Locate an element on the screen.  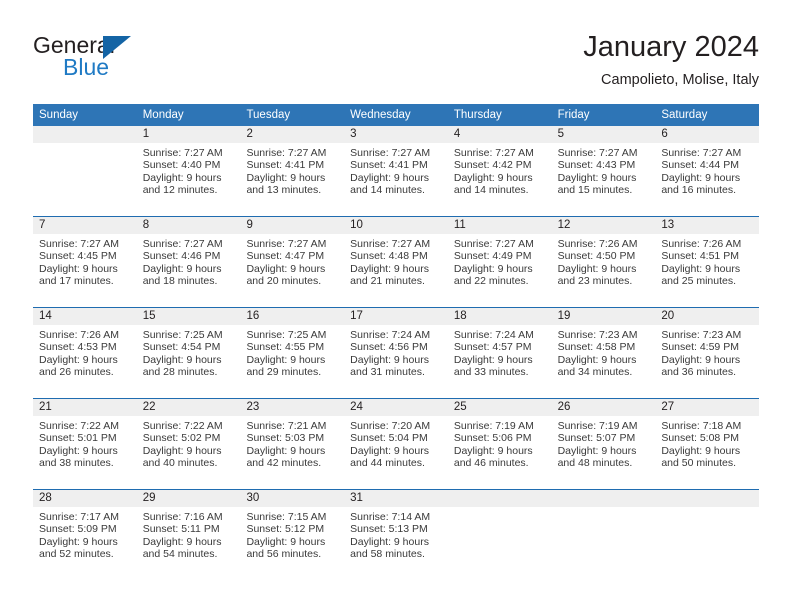
sunrise-text: Sunrise: 7:21 AM is located at coordinates (286, 426).